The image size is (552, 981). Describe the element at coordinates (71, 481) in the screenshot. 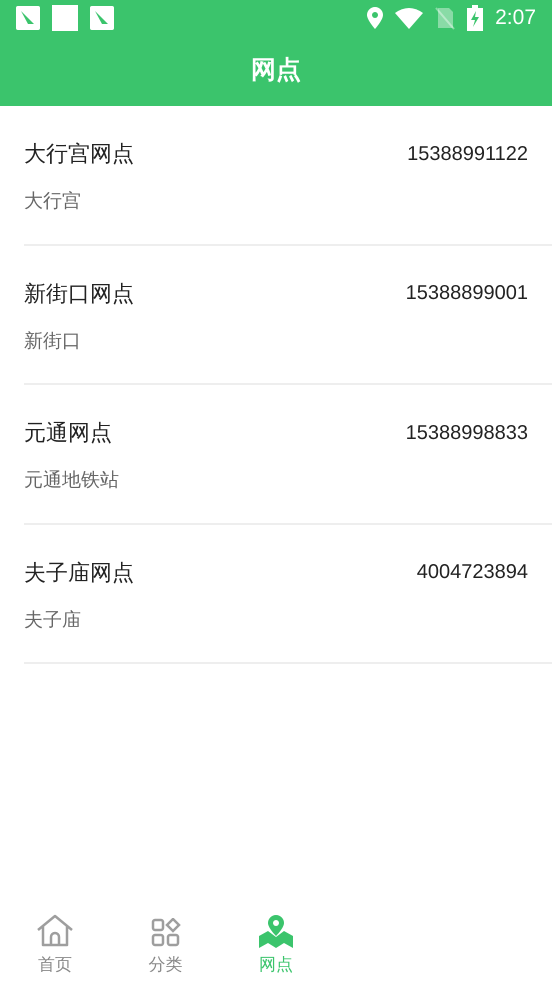

I see `outlet-address: 元通地铁站` at that location.